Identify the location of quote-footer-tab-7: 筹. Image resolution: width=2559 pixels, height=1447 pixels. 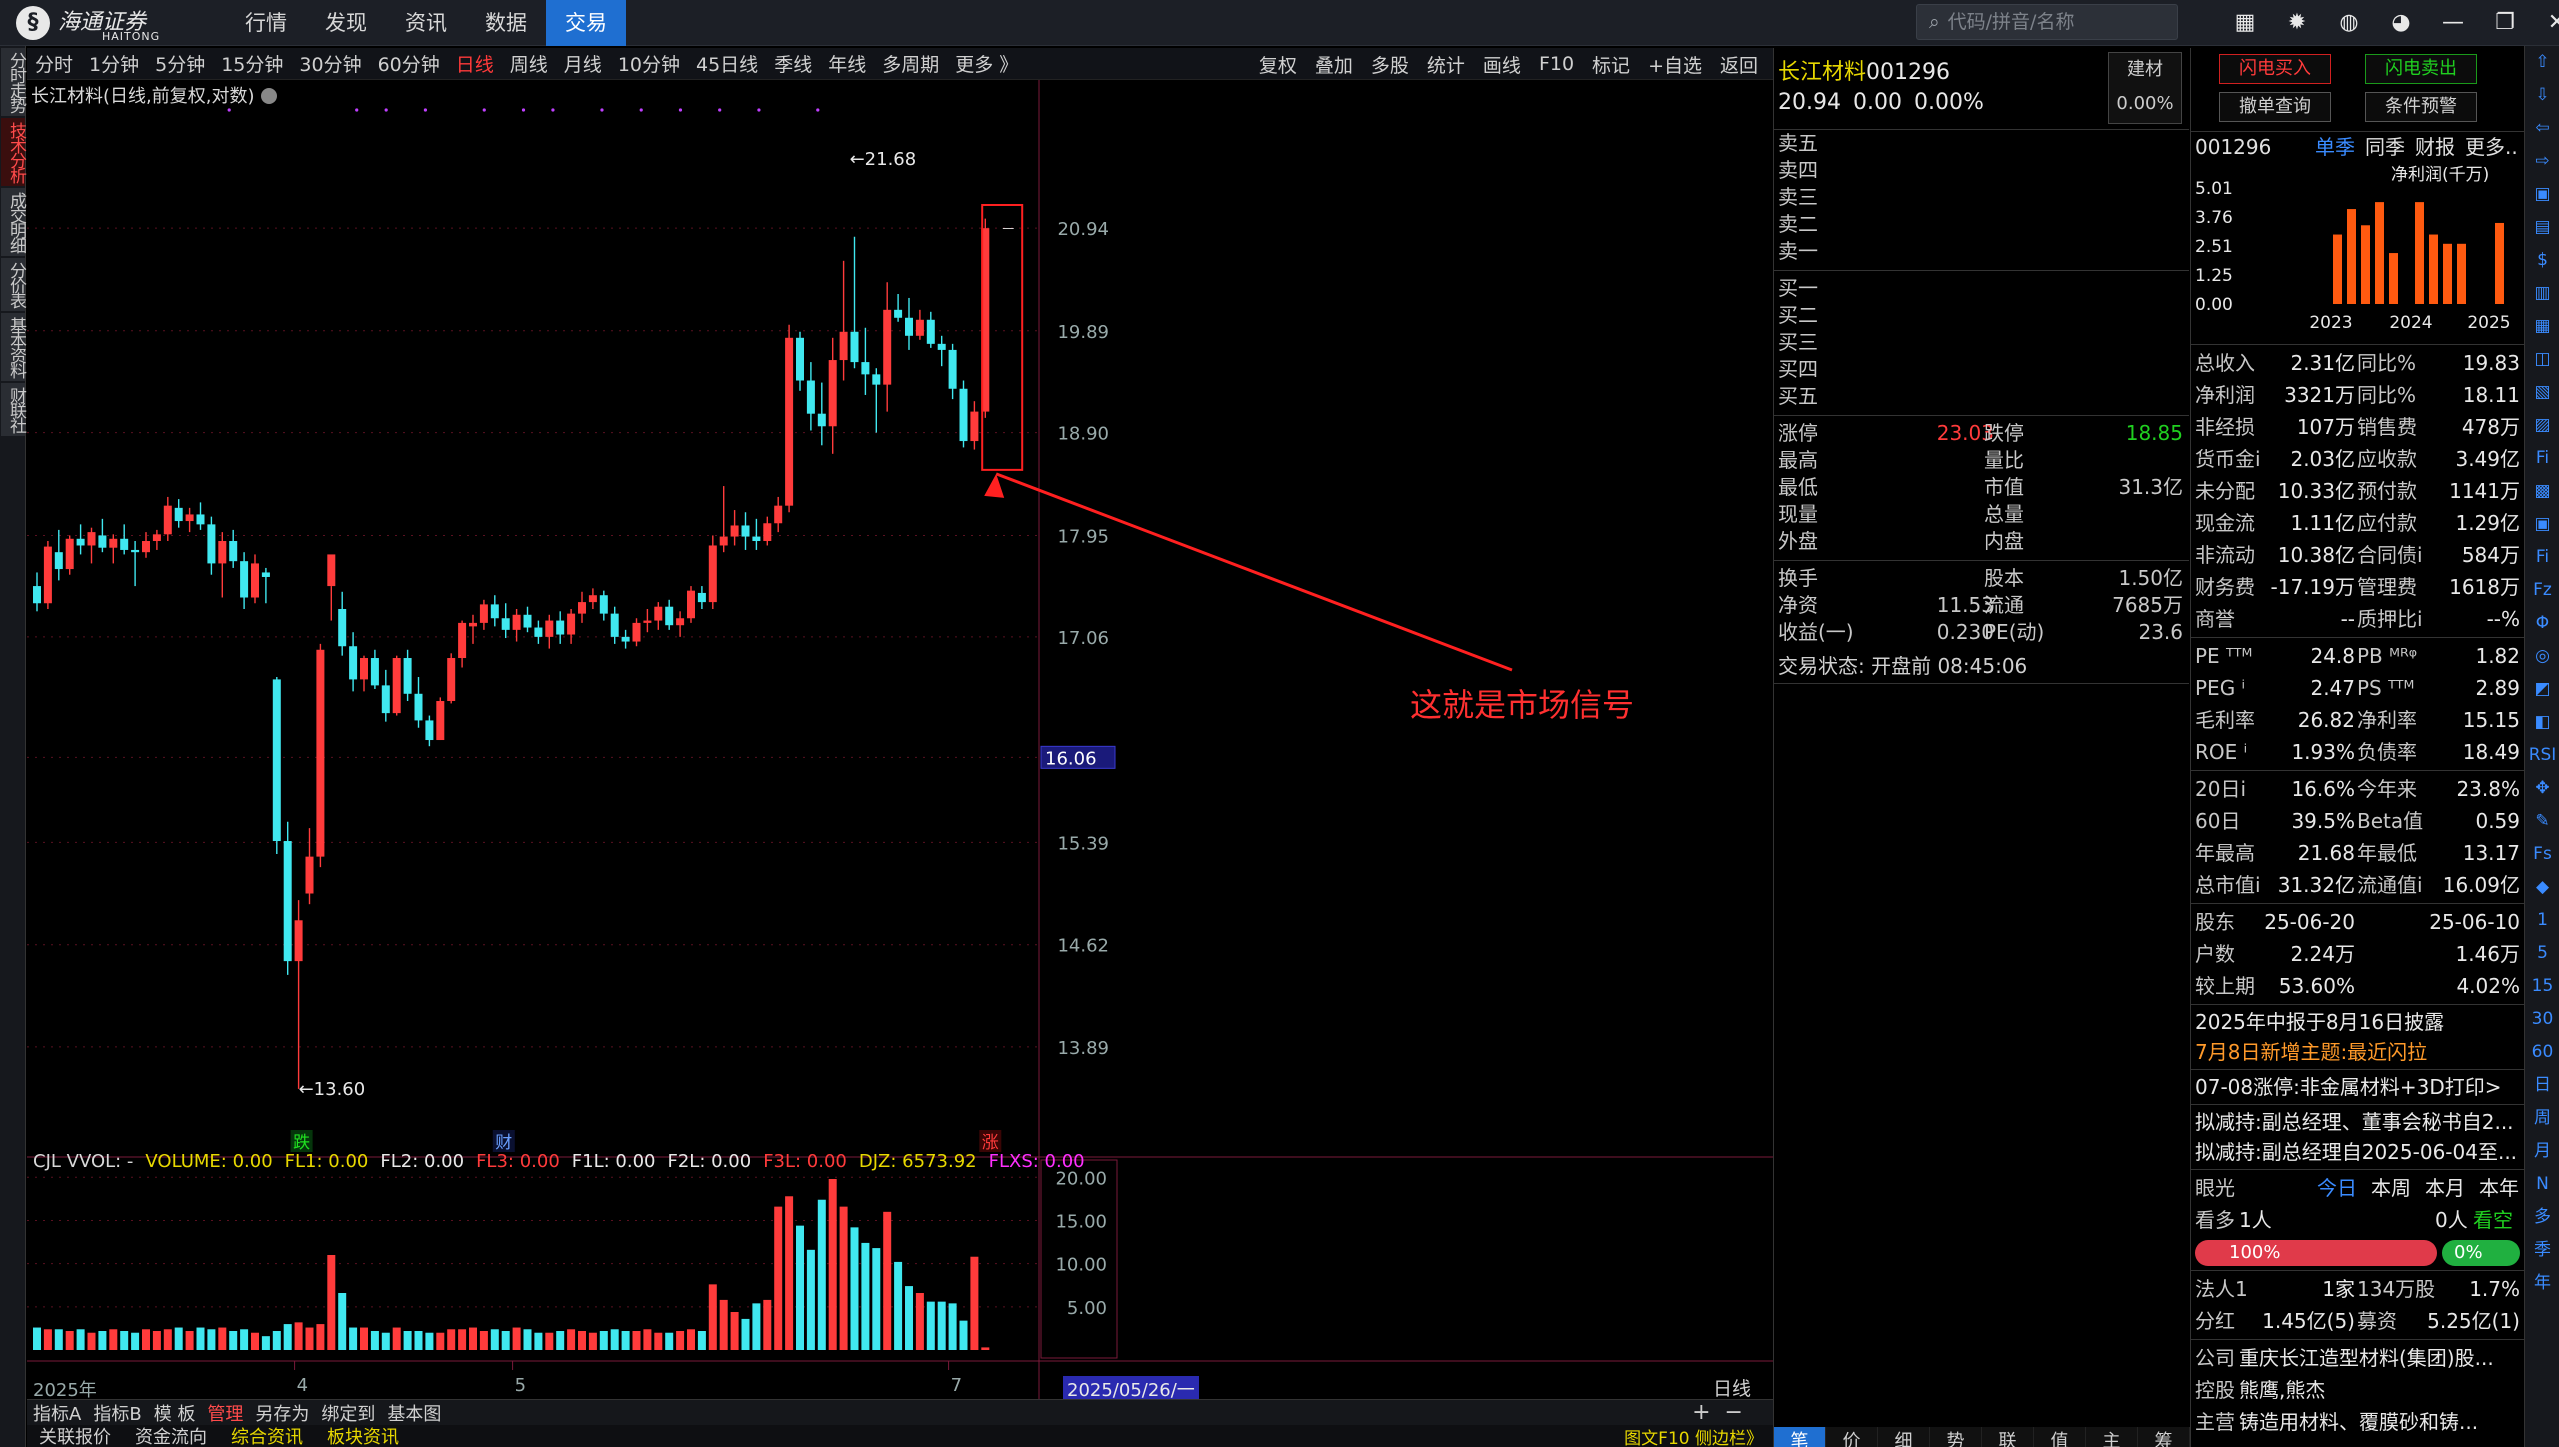
(2164, 1437).